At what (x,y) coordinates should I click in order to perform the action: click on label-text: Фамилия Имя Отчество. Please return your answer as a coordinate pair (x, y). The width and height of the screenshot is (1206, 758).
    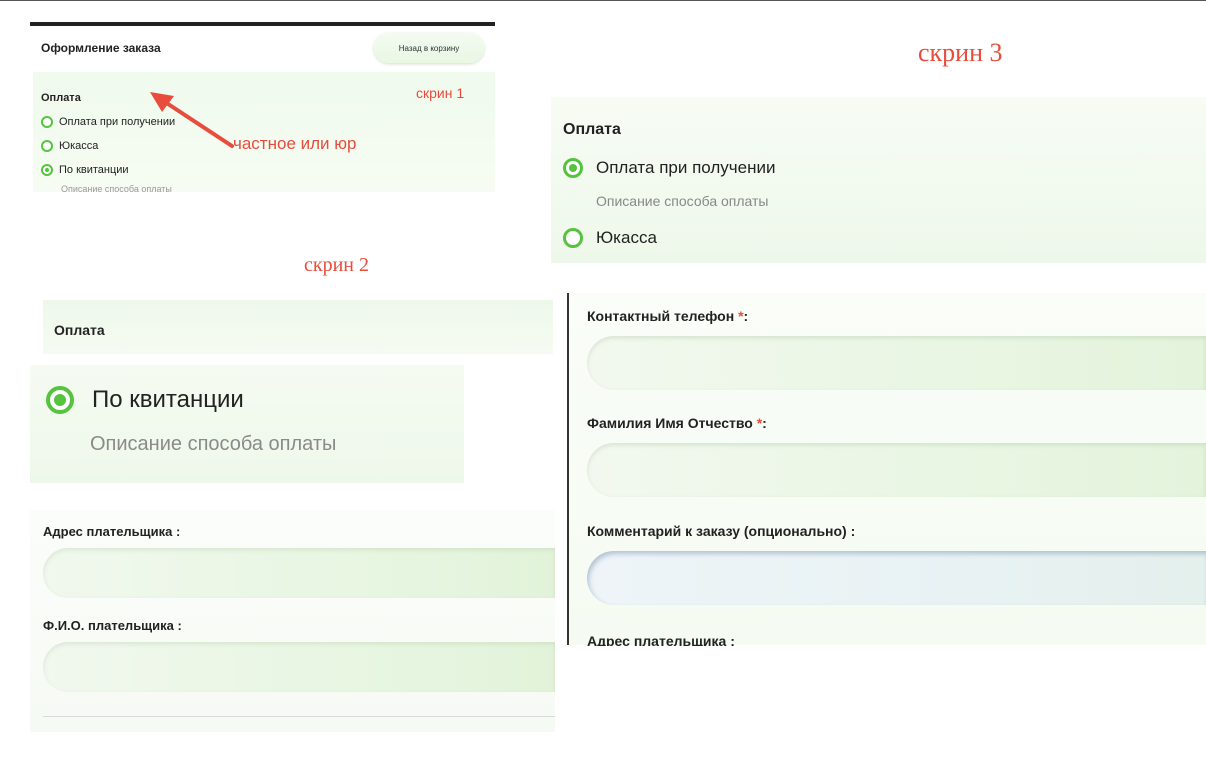
    Looking at the image, I should click on (672, 423).